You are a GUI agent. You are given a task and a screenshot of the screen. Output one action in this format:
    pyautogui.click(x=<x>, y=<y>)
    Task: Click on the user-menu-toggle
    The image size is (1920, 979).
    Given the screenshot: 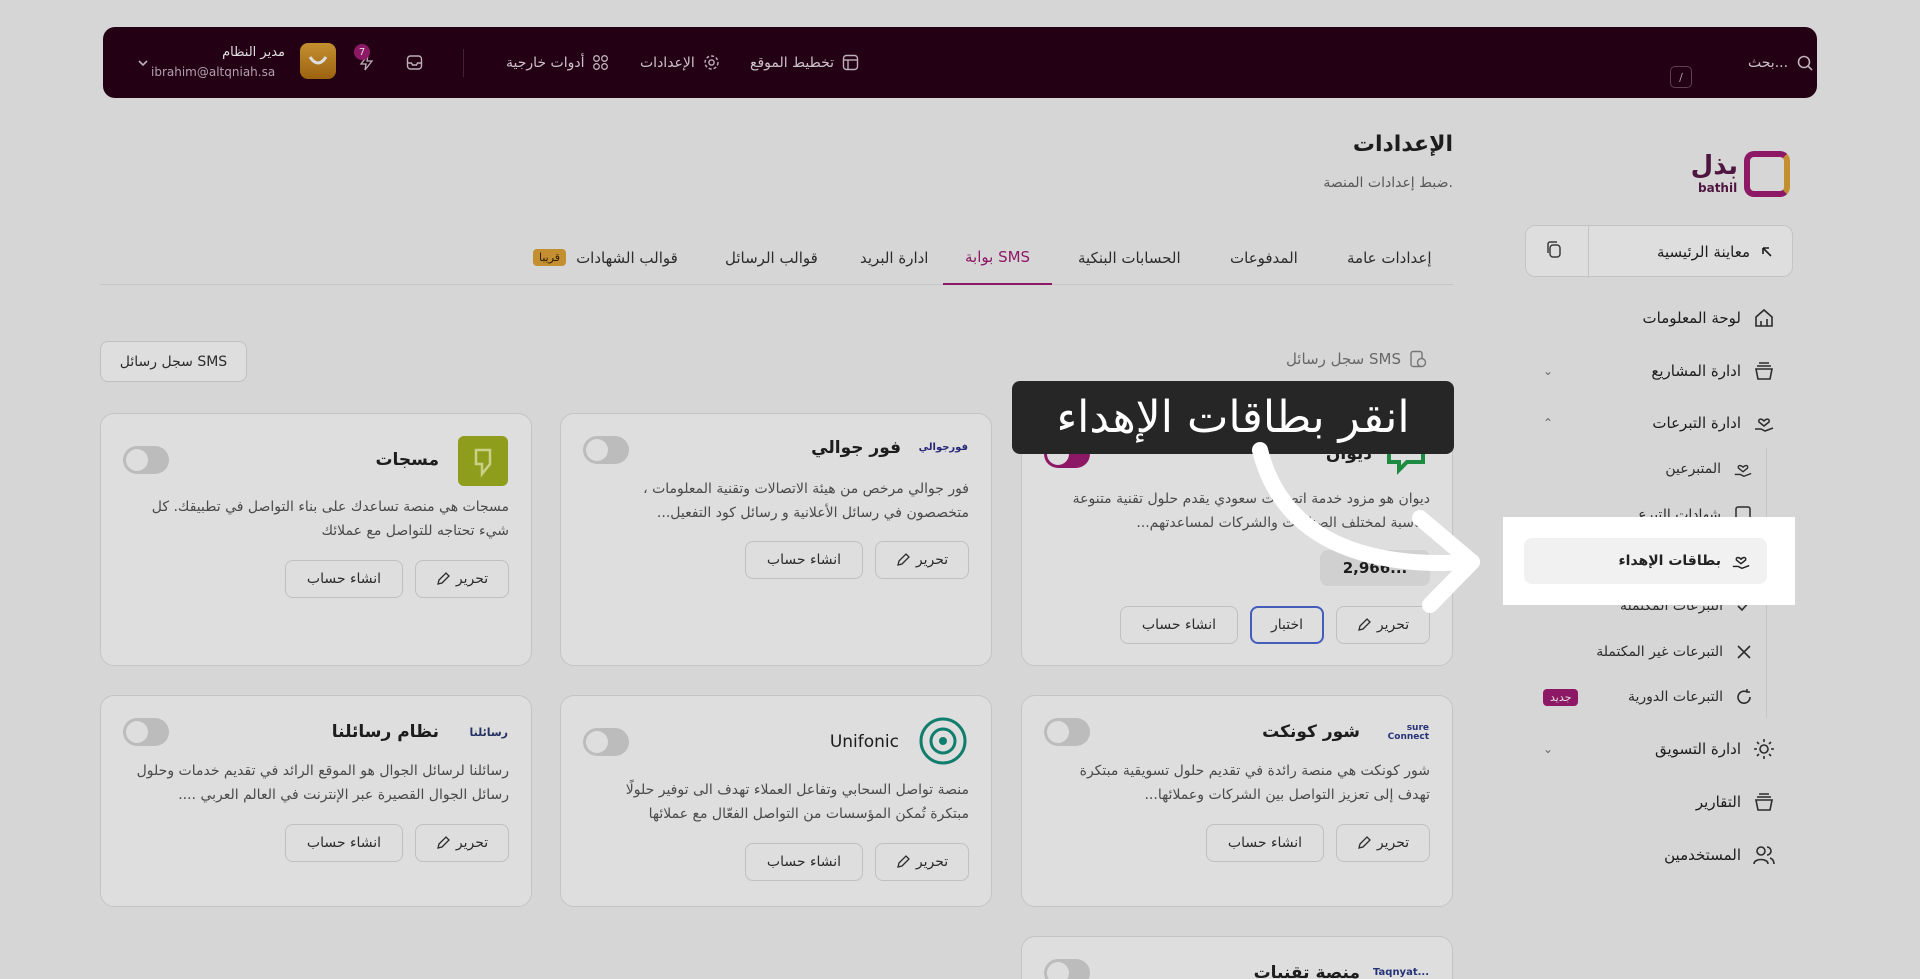 What is the action you would take?
    pyautogui.click(x=143, y=62)
    